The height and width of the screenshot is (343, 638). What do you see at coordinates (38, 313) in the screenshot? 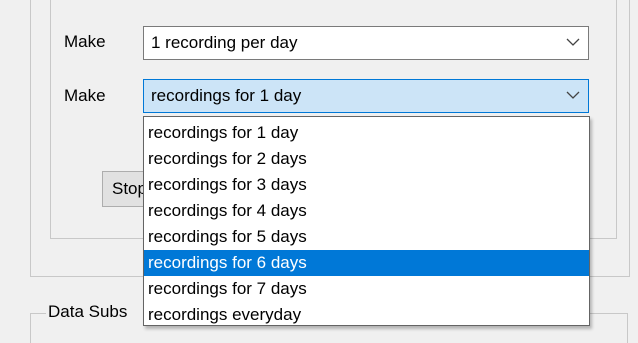
I see `groupbox-border-left` at bounding box center [38, 313].